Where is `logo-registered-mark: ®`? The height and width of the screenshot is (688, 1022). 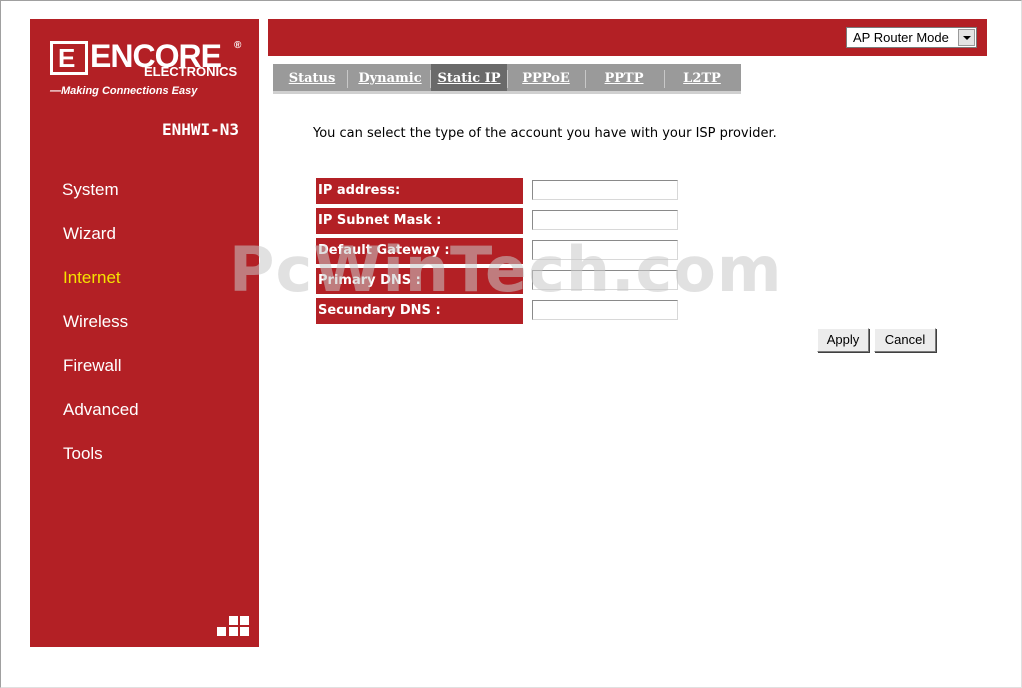 logo-registered-mark: ® is located at coordinates (238, 45).